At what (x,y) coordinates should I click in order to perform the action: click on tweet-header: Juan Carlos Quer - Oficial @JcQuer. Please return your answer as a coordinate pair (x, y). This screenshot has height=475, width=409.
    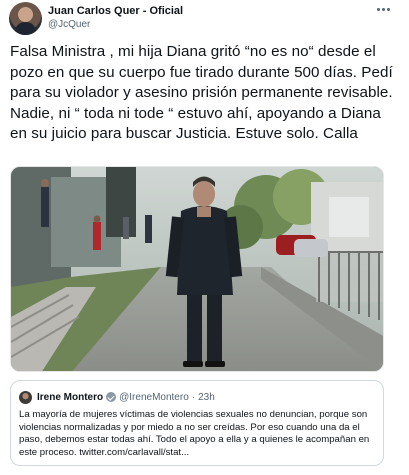
    Looking at the image, I should click on (204, 20).